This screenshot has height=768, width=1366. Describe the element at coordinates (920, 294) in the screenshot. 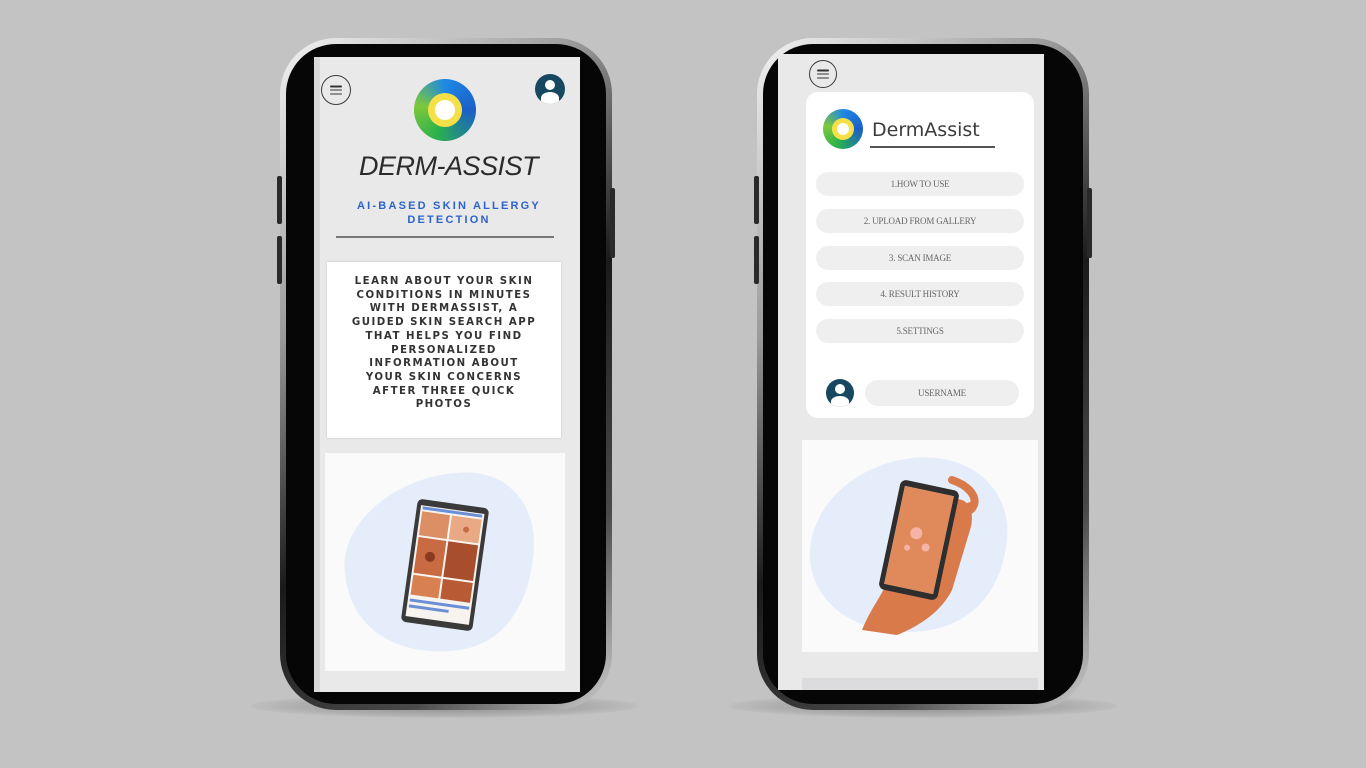

I see `menu-item-result-history: 4. RESULT HISTORY` at that location.